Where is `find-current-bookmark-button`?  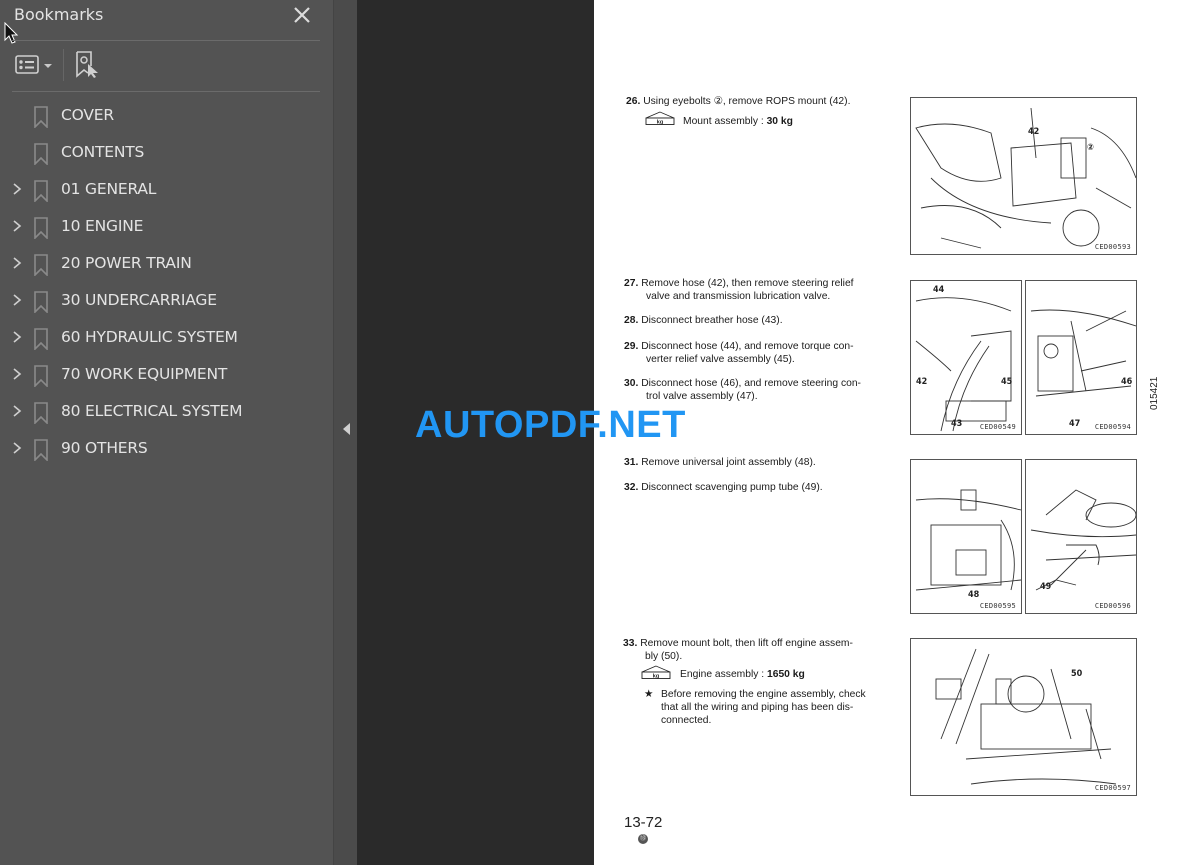
find-current-bookmark-button is located at coordinates (88, 65).